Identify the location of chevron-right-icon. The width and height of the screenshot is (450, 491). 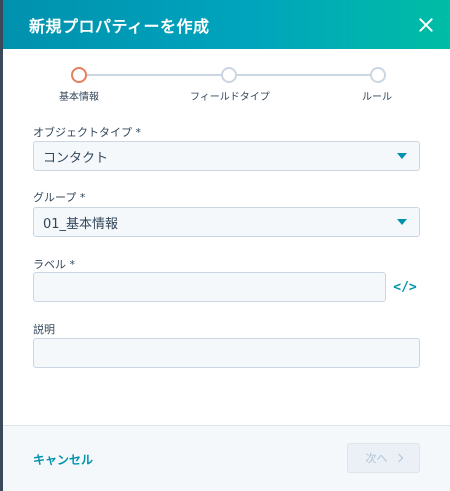
(398, 458).